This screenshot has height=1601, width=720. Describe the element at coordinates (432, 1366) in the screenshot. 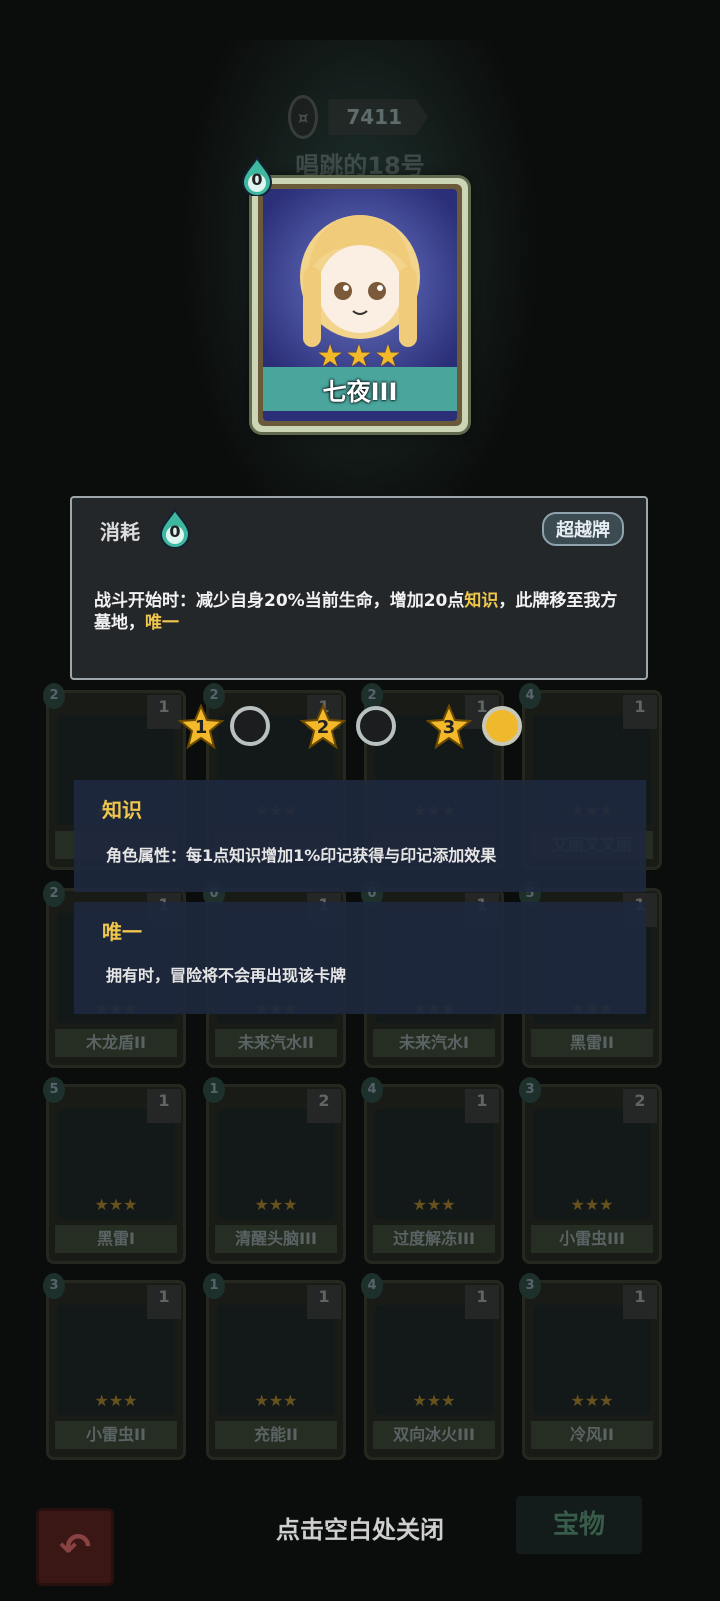

I see `grid-card: ★★★ 双向冰火III 4 1` at that location.